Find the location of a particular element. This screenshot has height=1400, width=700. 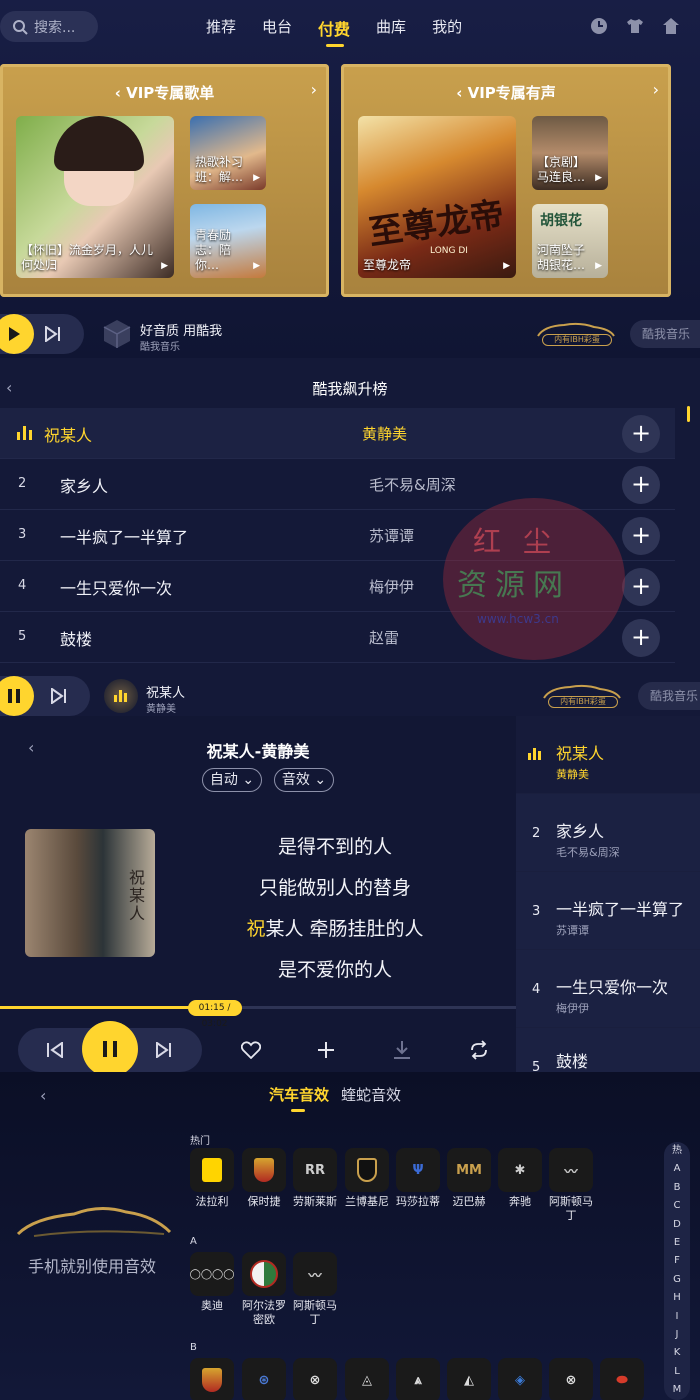

chart-row-2: 2 家乡人 毛不易&周深 + is located at coordinates (337, 484).